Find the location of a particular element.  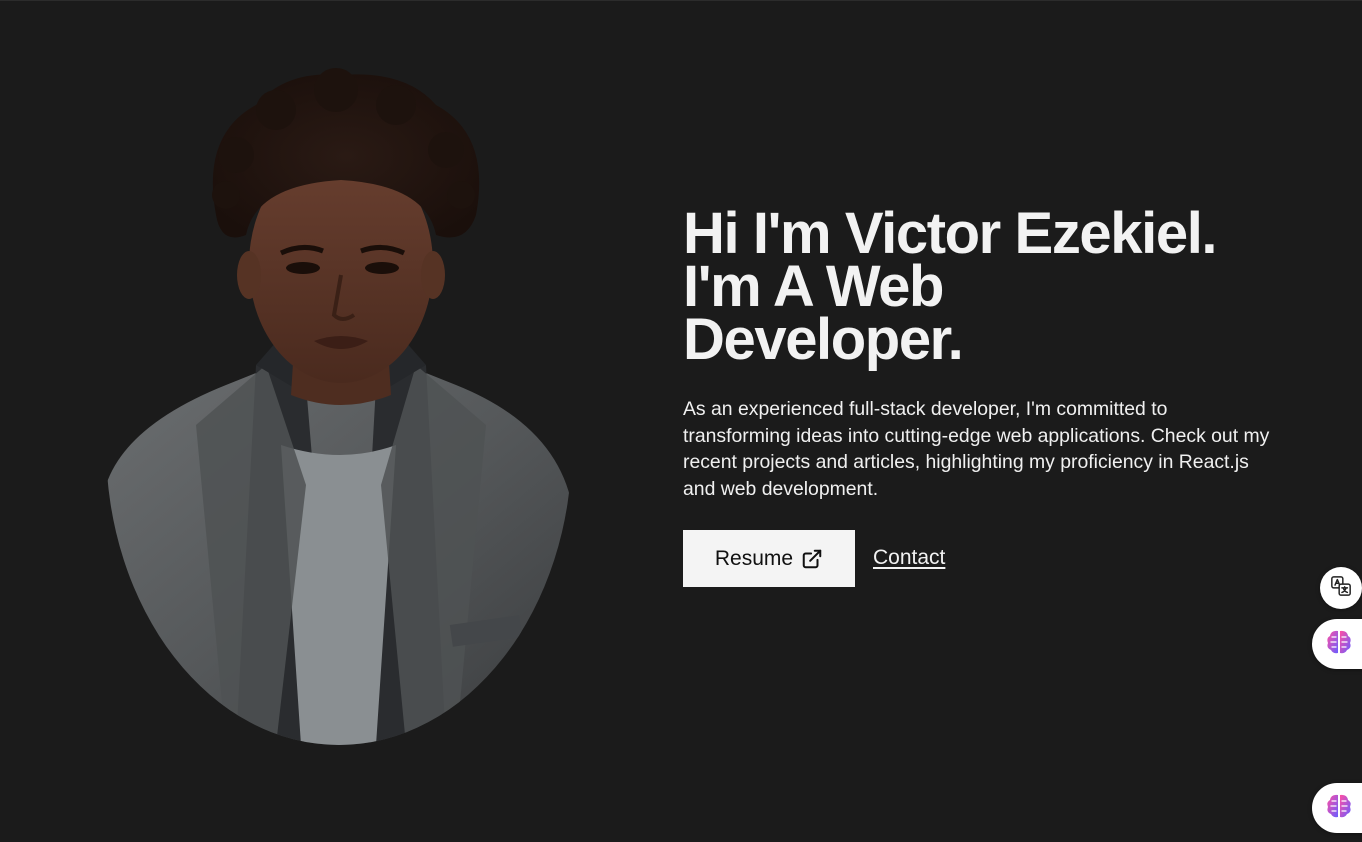

assistant-button is located at coordinates (1337, 644).